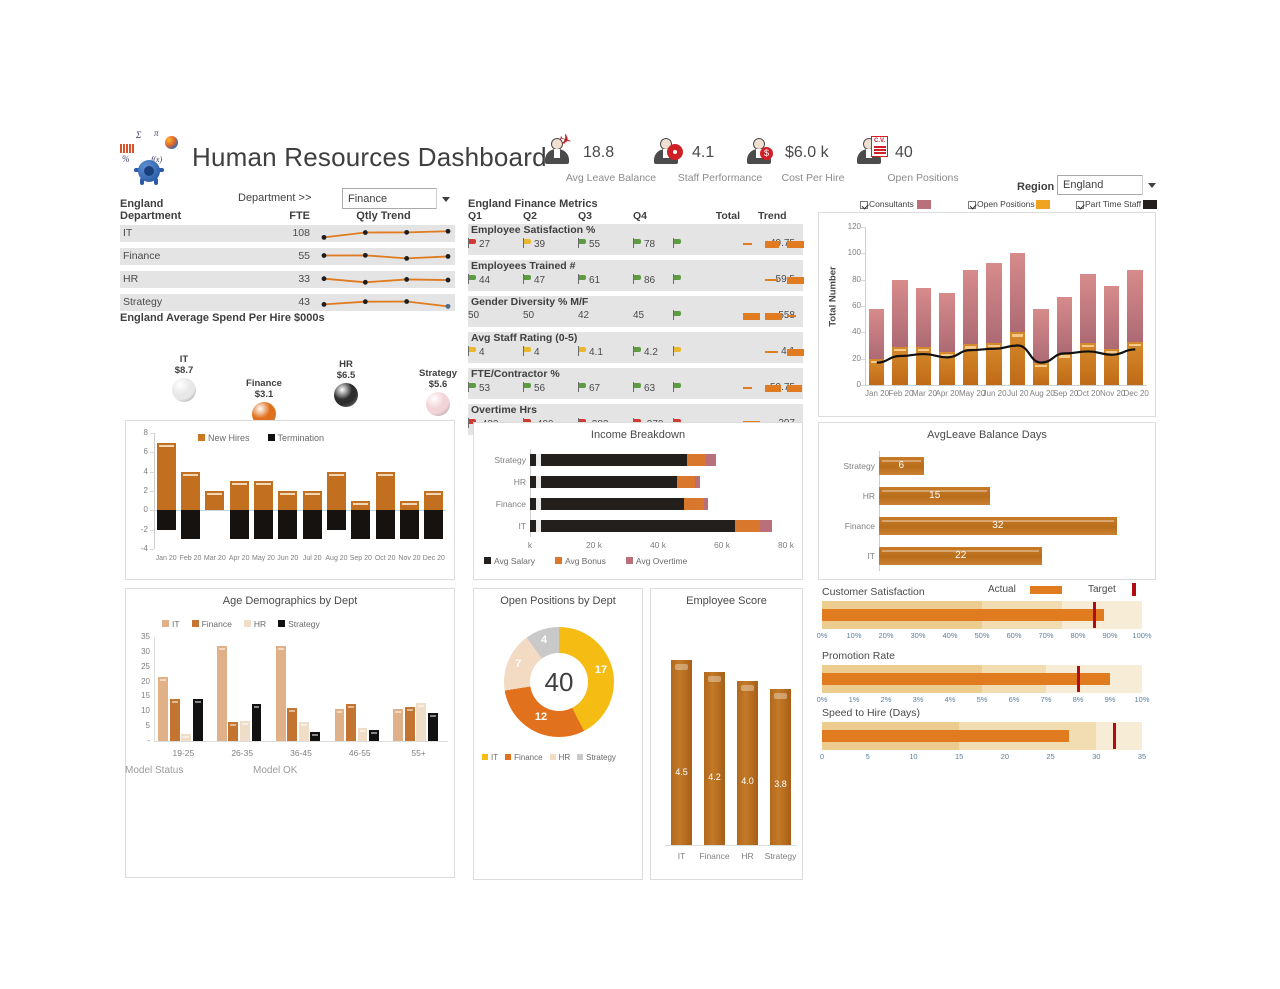  What do you see at coordinates (287, 233) in the screenshot?
I see `table-row: IT 108` at bounding box center [287, 233].